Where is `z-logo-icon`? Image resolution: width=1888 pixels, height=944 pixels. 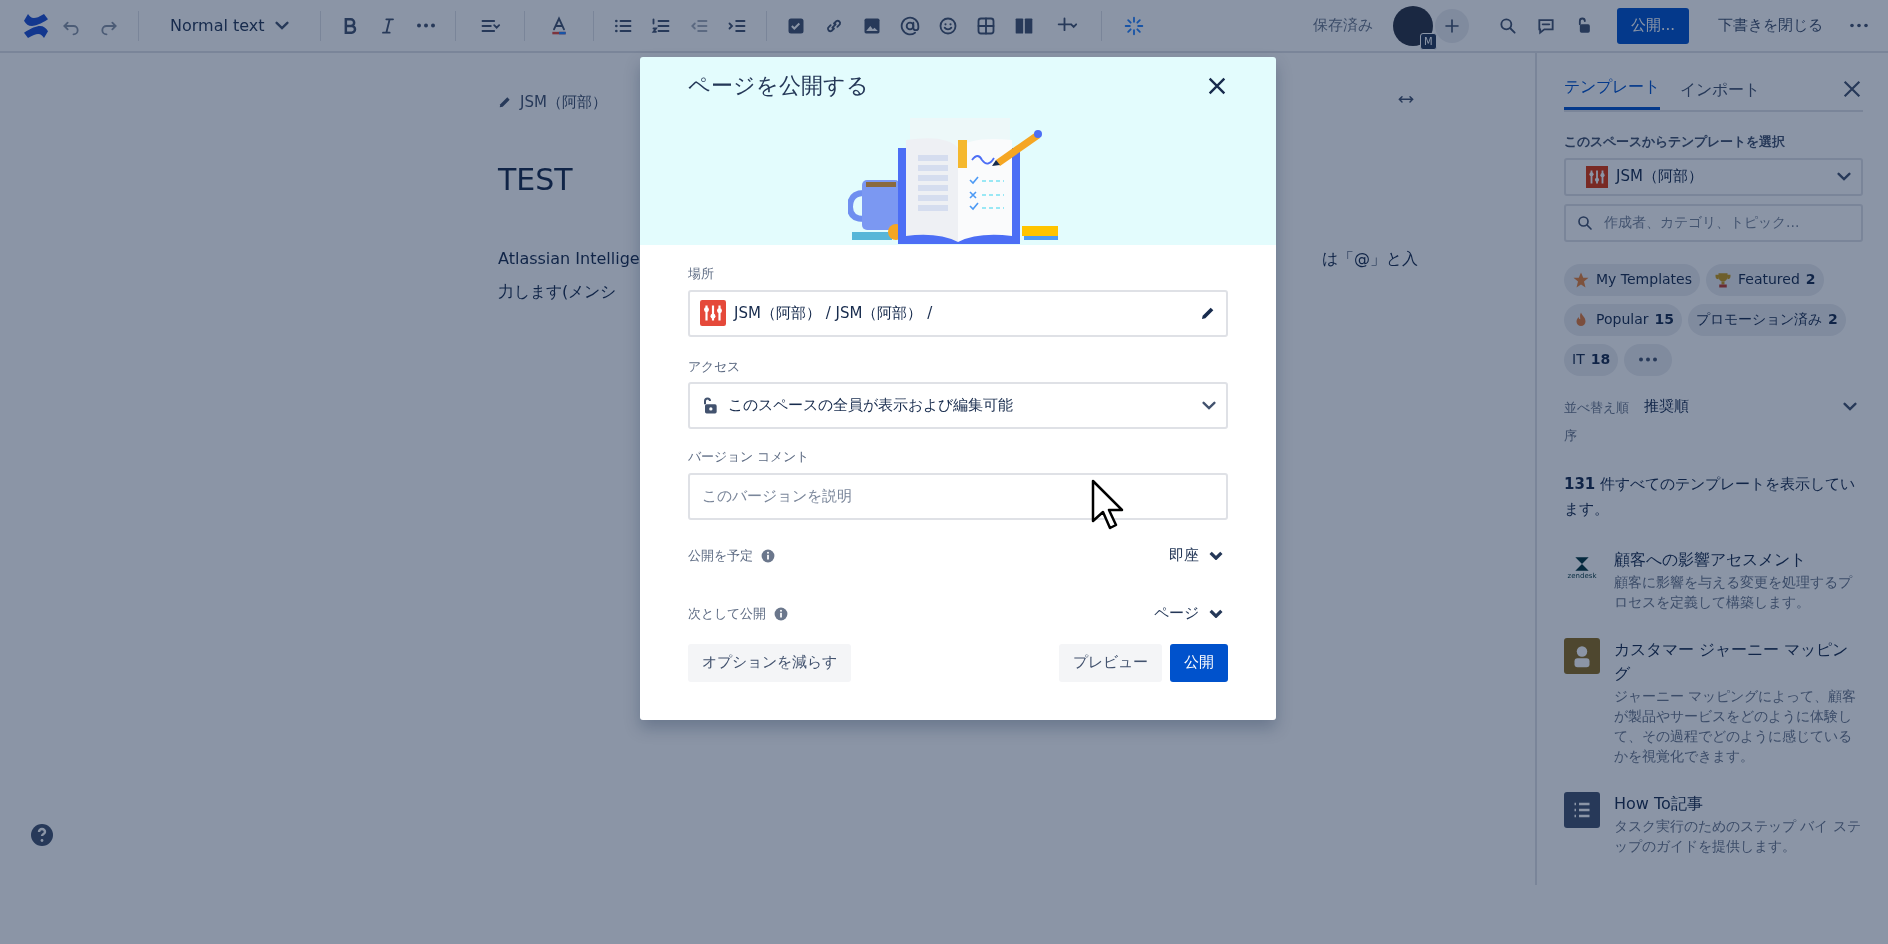
z-logo-icon is located at coordinates (1582, 563).